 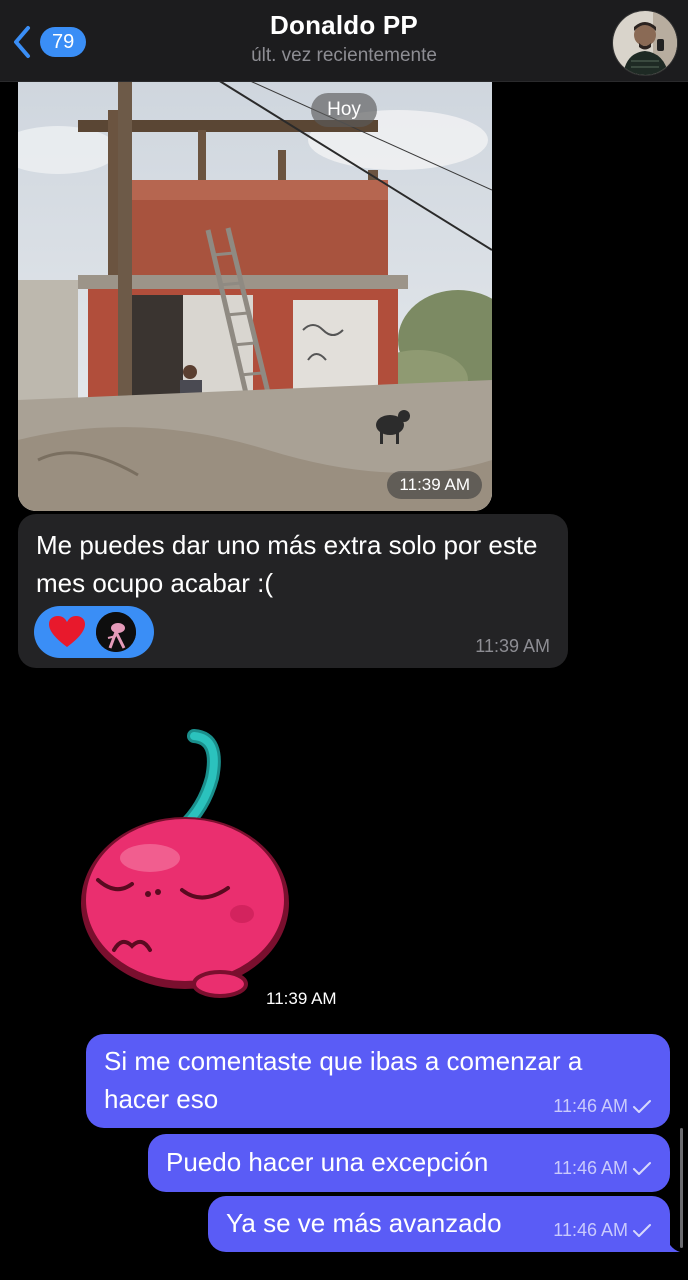 What do you see at coordinates (116, 632) in the screenshot?
I see `reactor-avatar` at bounding box center [116, 632].